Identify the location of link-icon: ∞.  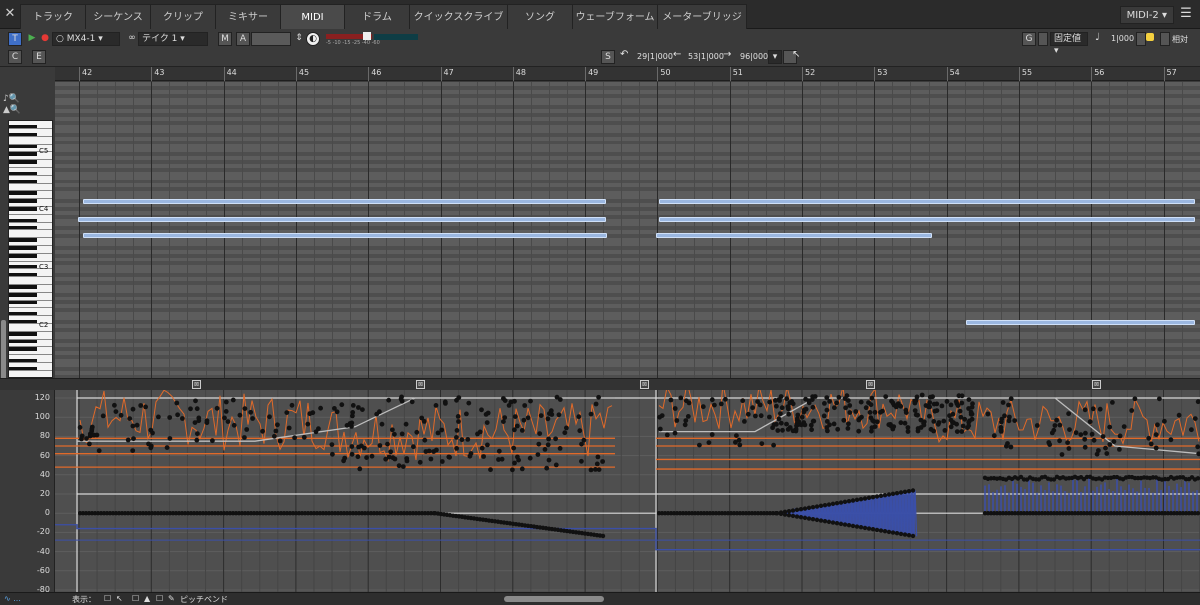
(132, 39).